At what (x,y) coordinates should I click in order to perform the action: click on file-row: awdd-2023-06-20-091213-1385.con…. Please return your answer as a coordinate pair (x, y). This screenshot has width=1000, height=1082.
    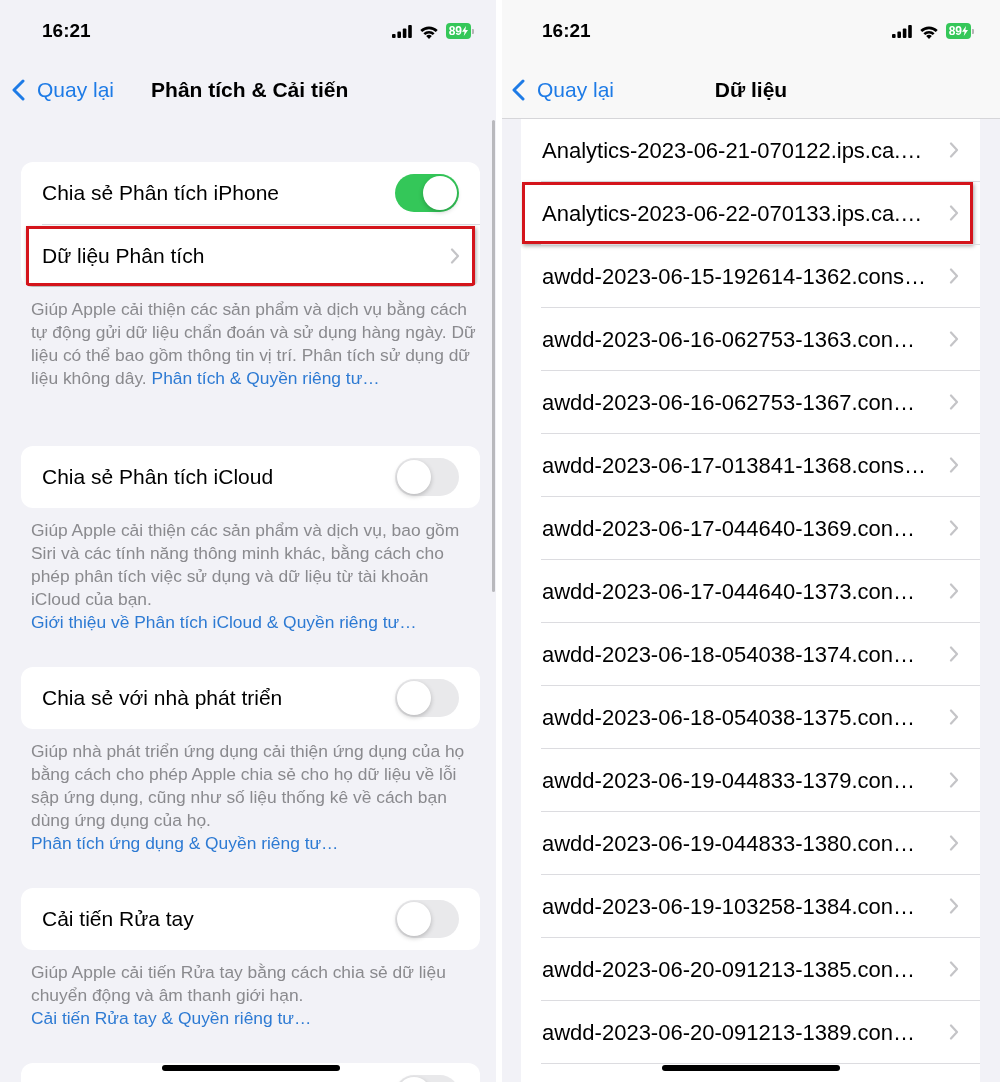
    Looking at the image, I should click on (747, 969).